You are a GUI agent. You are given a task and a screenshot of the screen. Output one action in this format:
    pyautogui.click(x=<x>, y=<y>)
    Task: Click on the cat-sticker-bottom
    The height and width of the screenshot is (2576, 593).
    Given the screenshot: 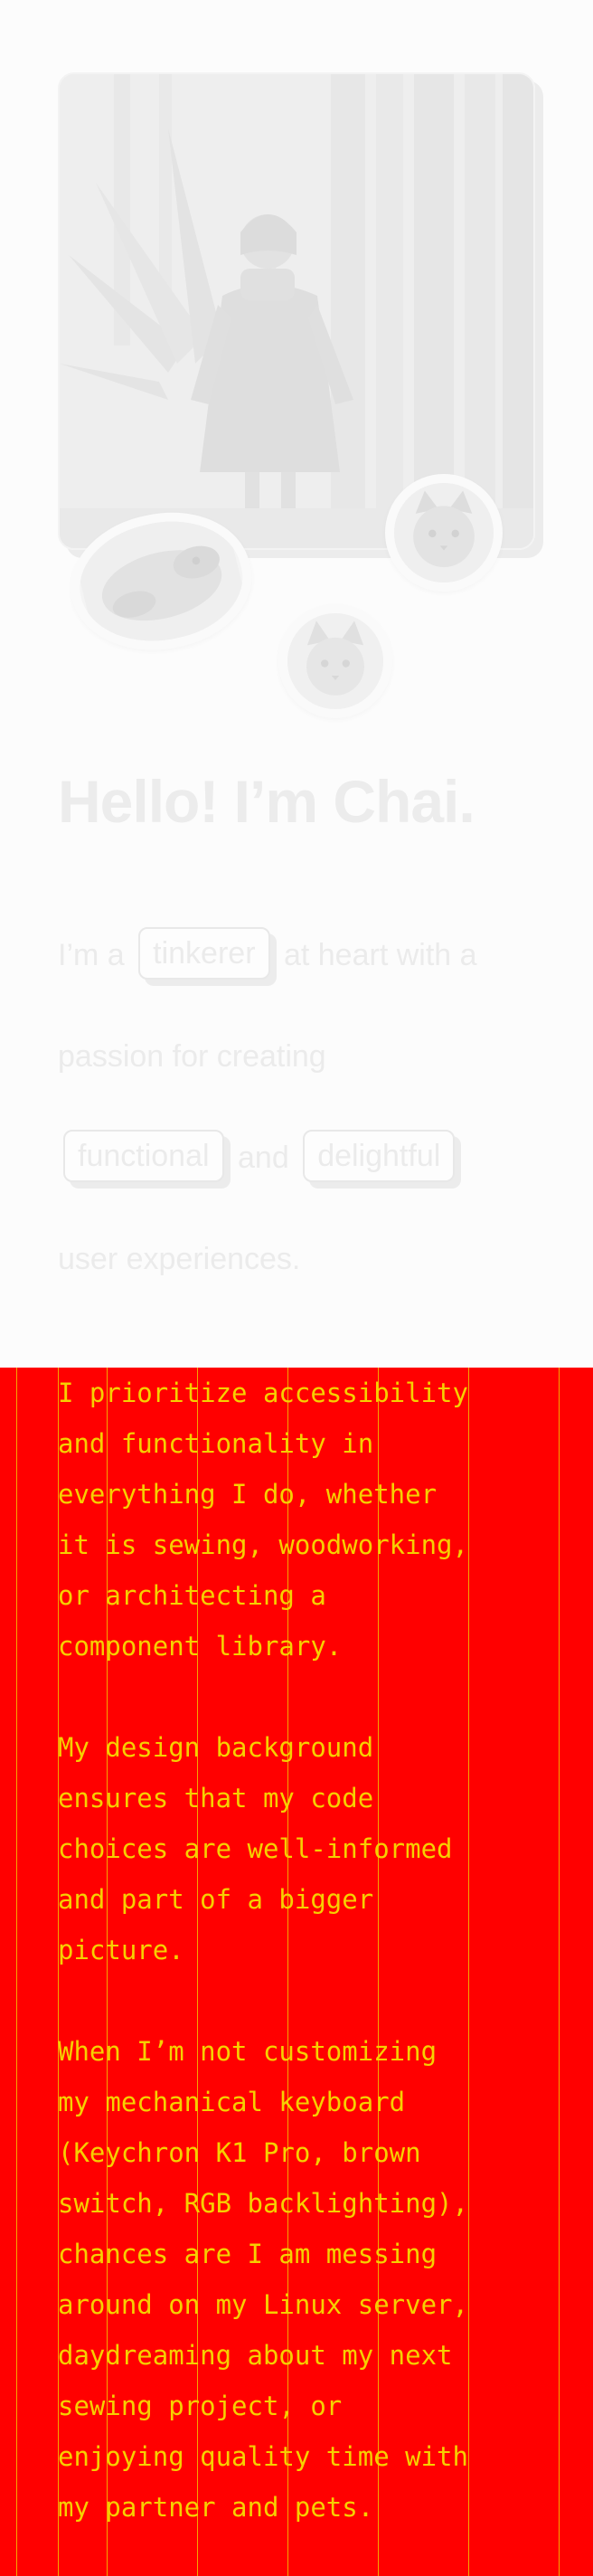 What is the action you would take?
    pyautogui.click(x=335, y=661)
    